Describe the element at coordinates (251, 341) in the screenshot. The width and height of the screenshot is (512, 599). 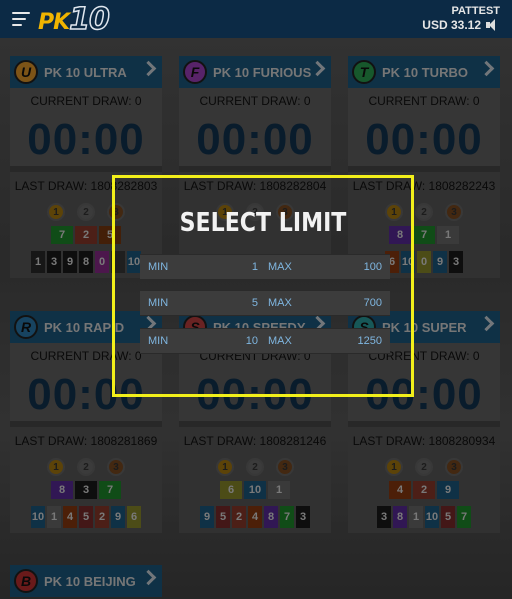
I see `min-value: 10` at that location.